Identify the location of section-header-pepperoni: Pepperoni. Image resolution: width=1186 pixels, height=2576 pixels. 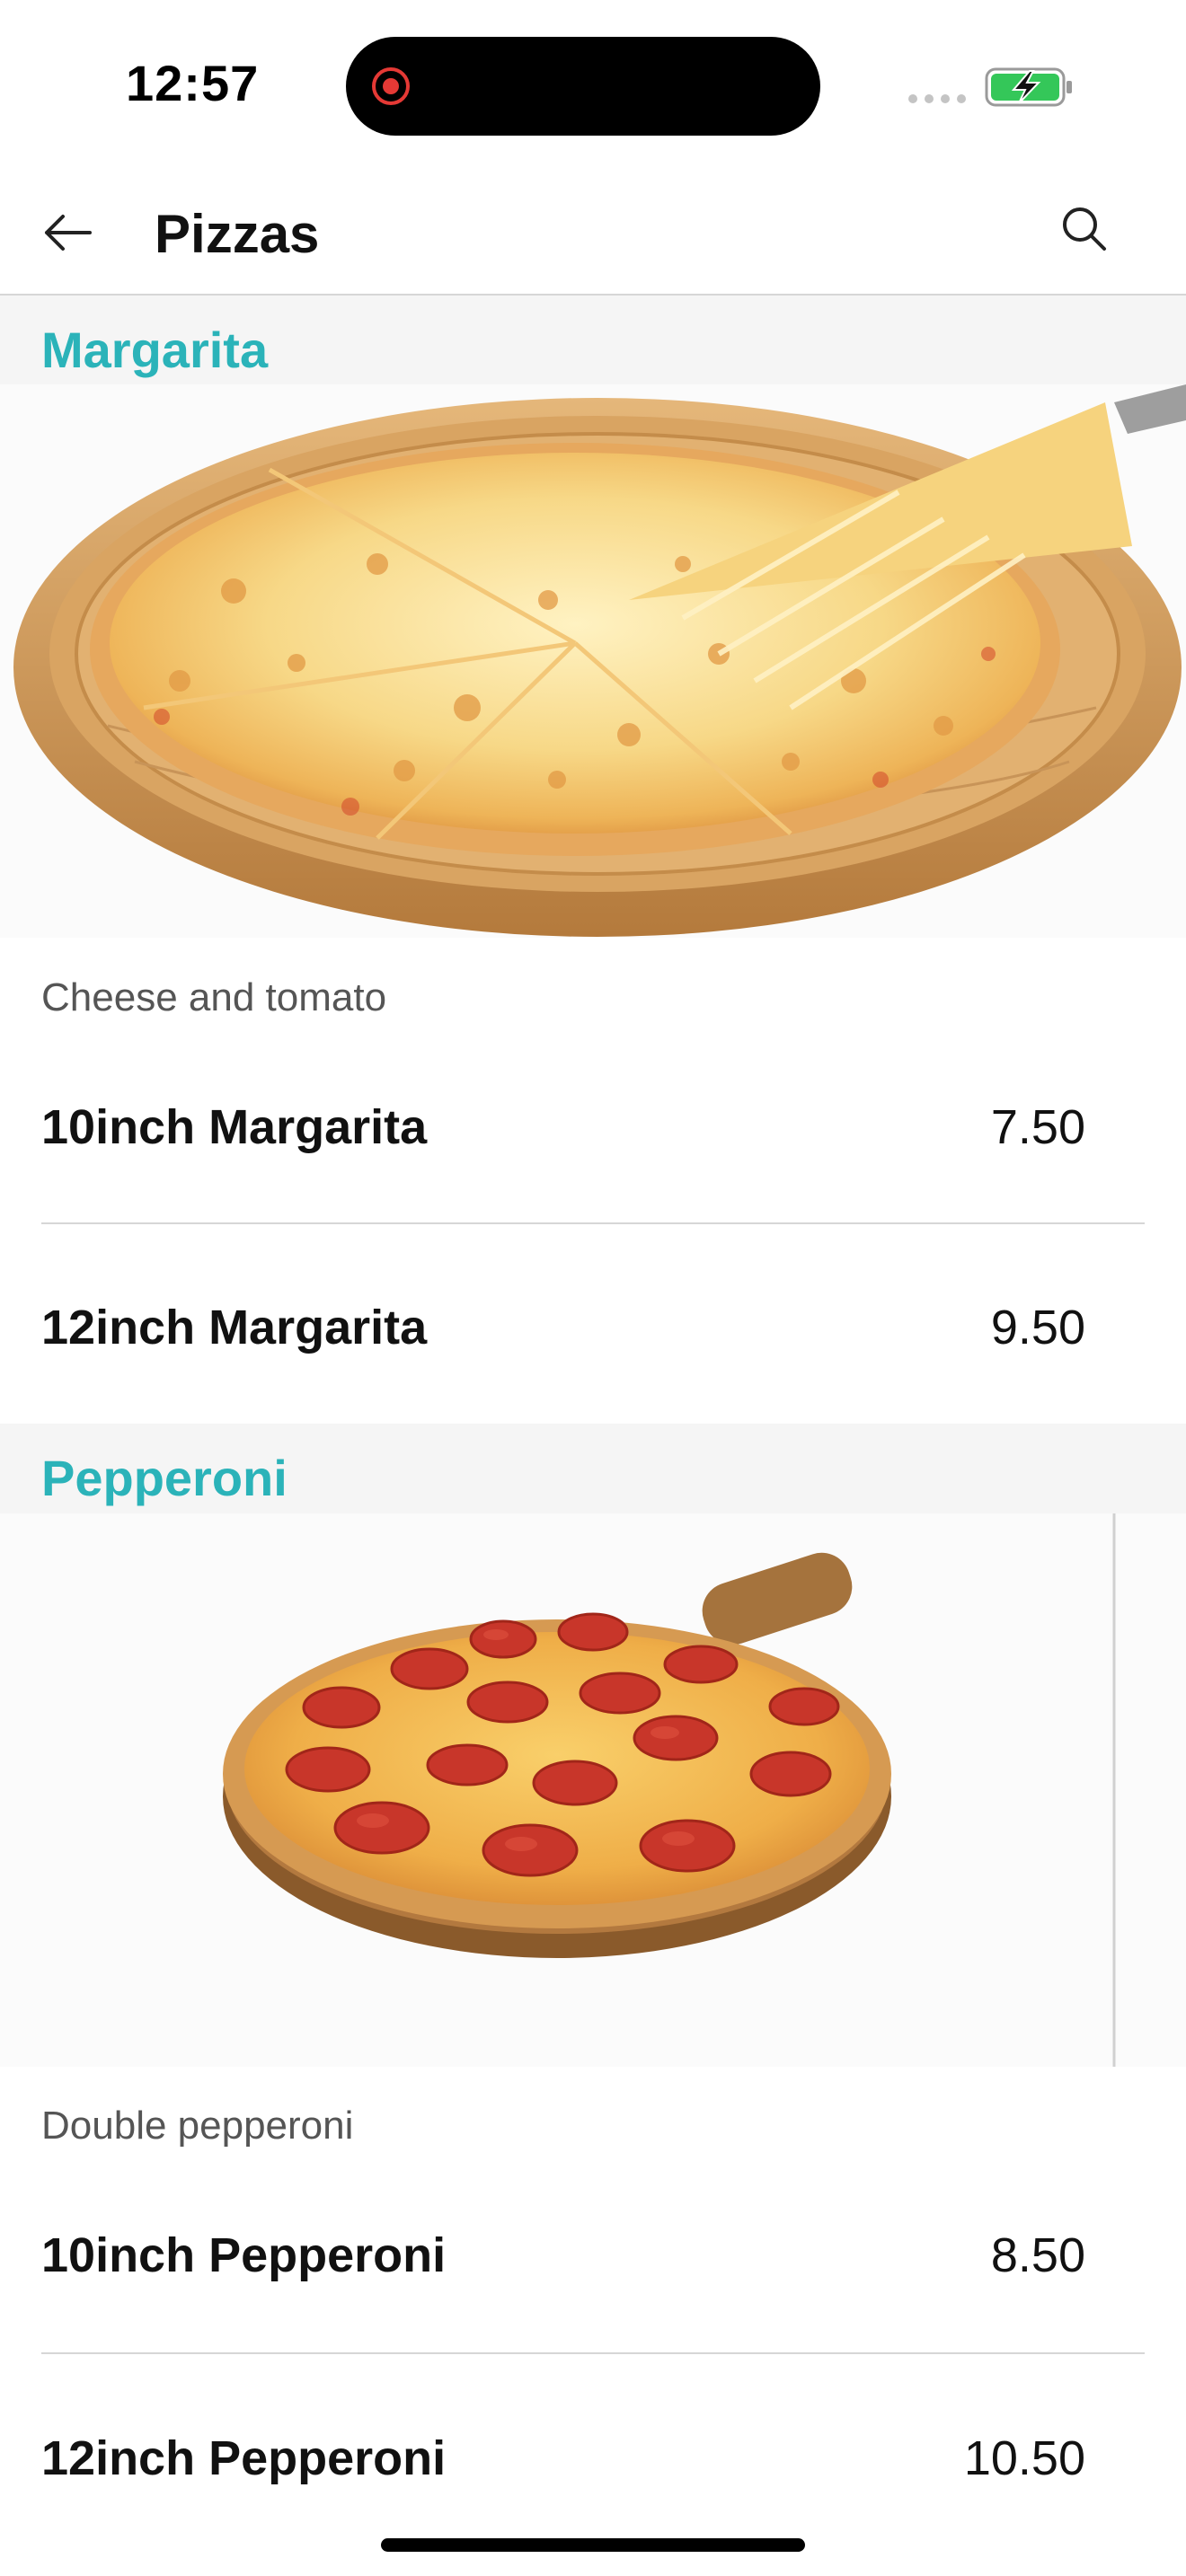
(593, 1468).